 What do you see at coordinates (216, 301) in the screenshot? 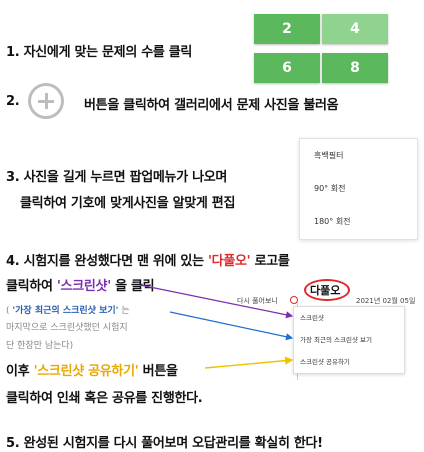
I see `arrow-purple` at bounding box center [216, 301].